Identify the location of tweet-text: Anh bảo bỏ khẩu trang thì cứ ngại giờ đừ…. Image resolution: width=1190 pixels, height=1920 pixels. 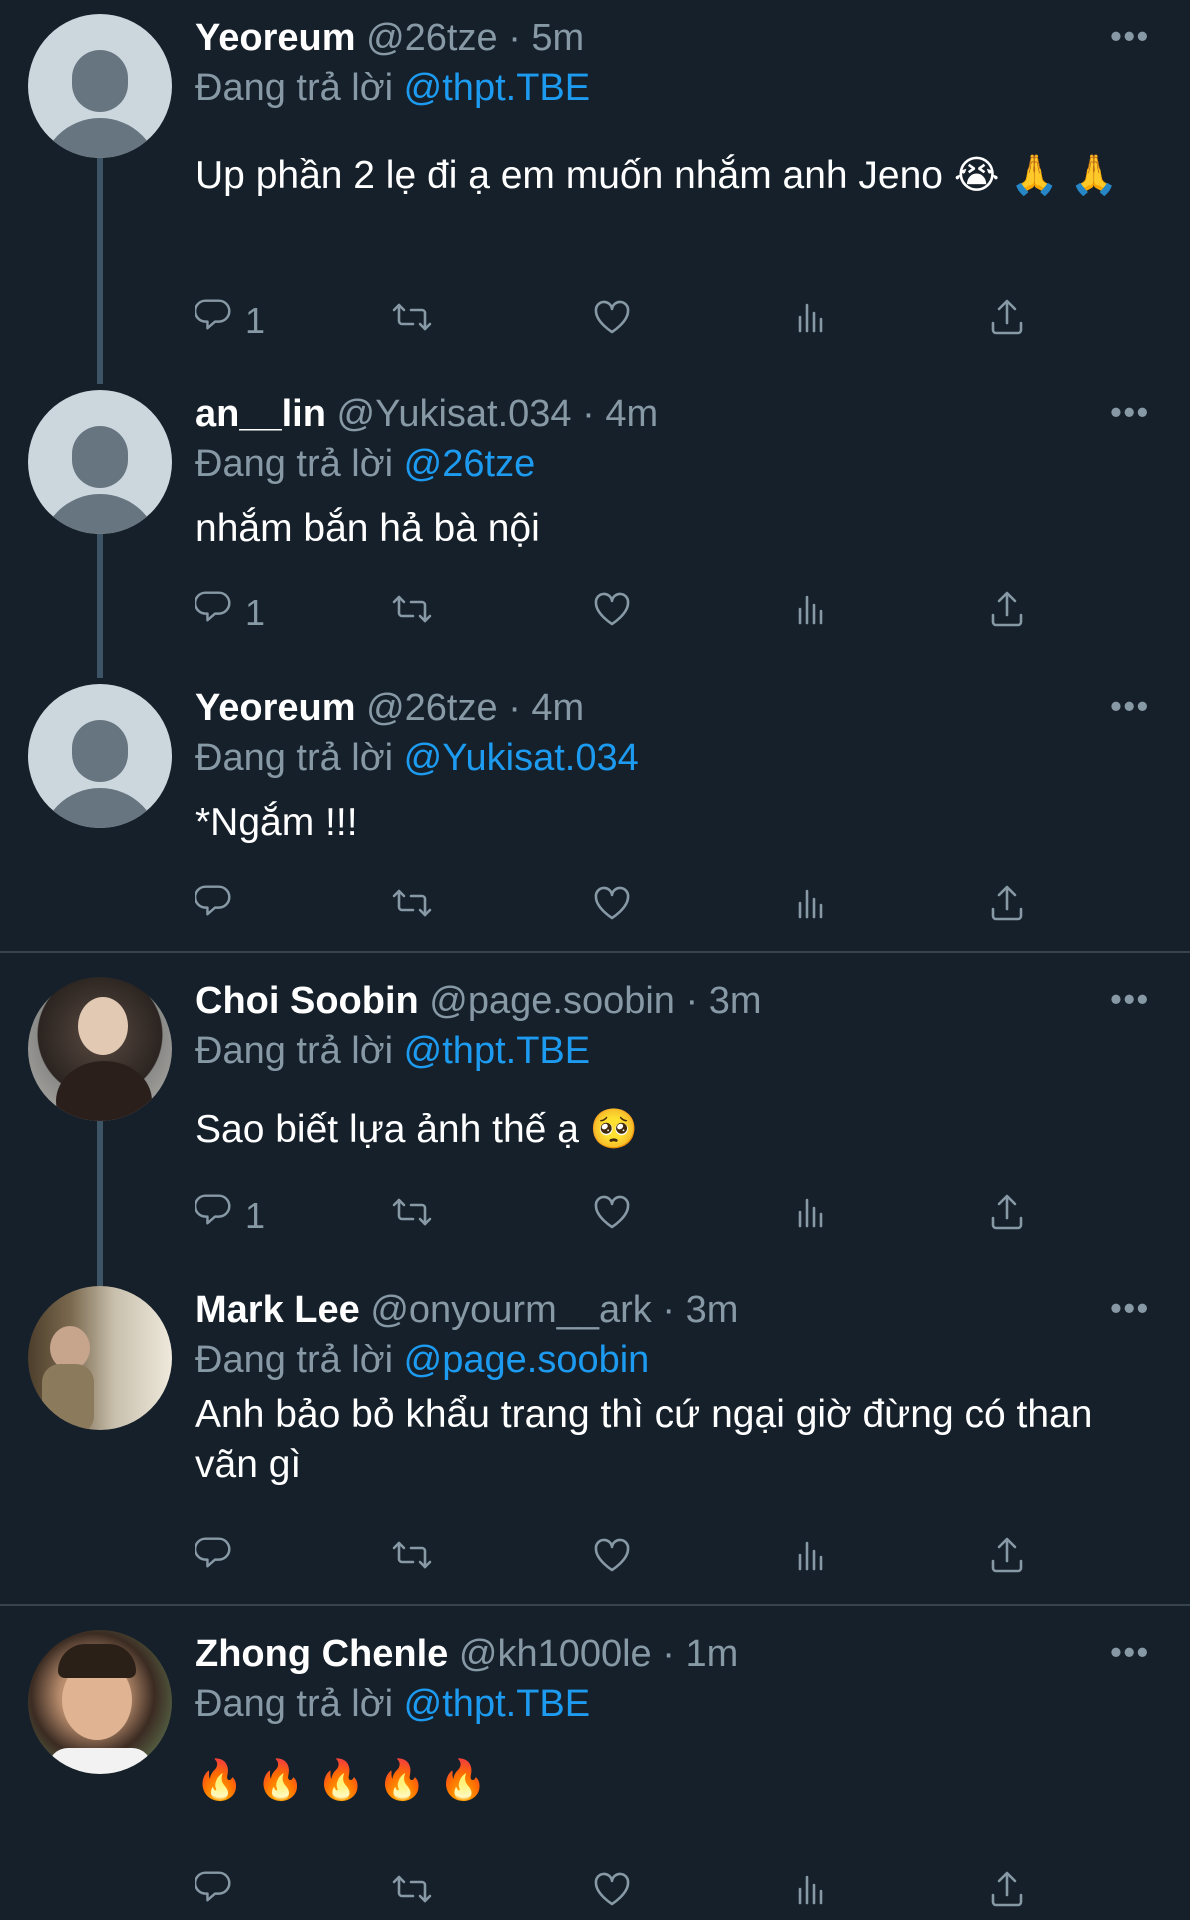
(644, 1439).